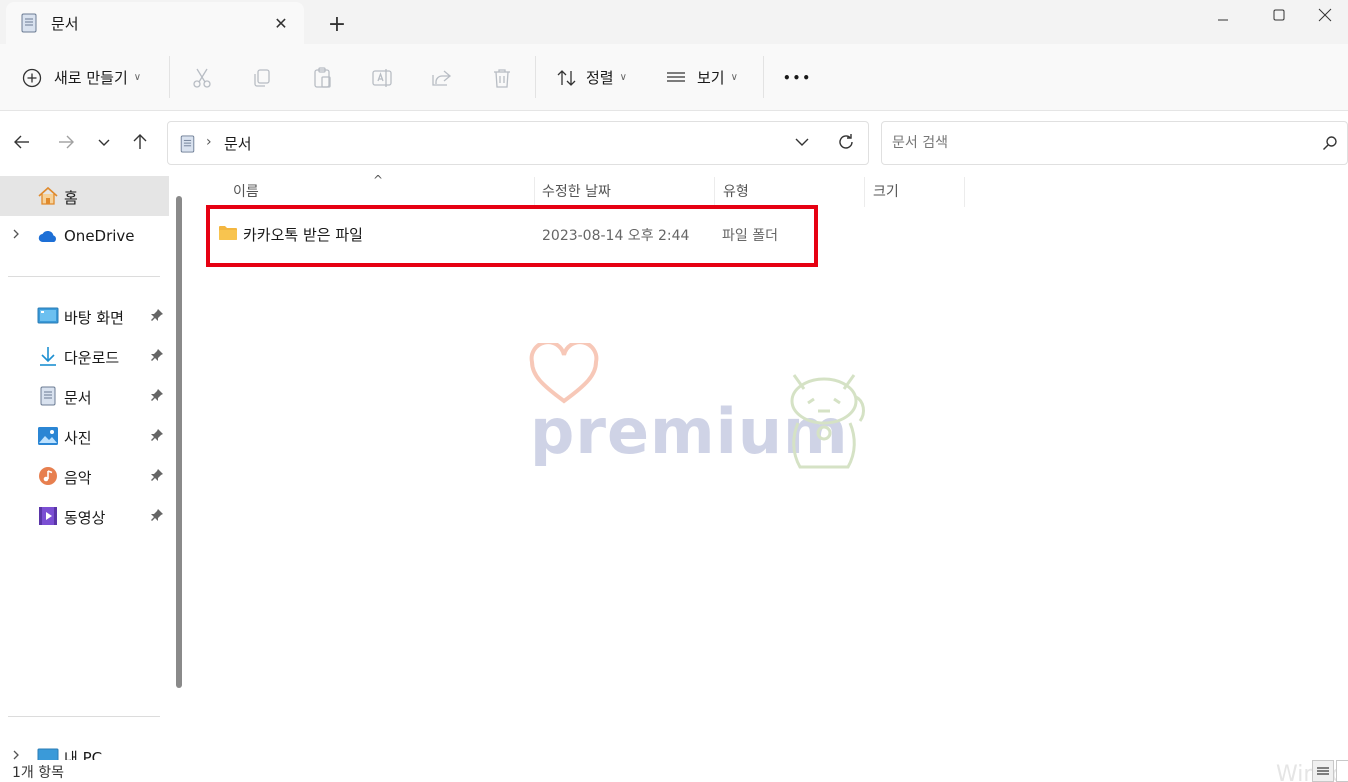 The image size is (1348, 782). What do you see at coordinates (78, 478) in the screenshot?
I see `sidebar-item-label: 음악` at bounding box center [78, 478].